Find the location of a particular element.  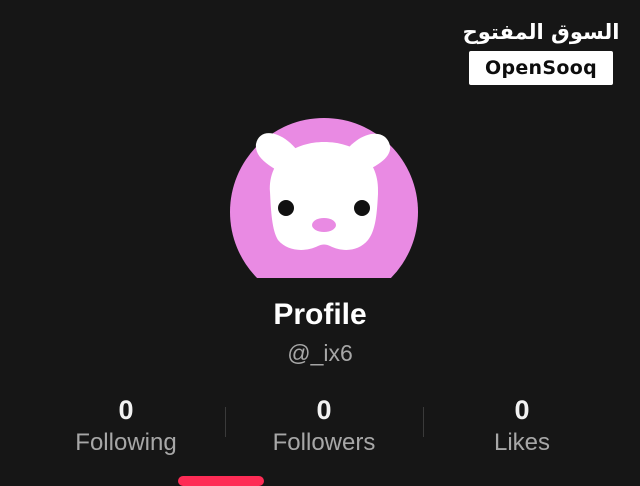

follow-button is located at coordinates (221, 481).